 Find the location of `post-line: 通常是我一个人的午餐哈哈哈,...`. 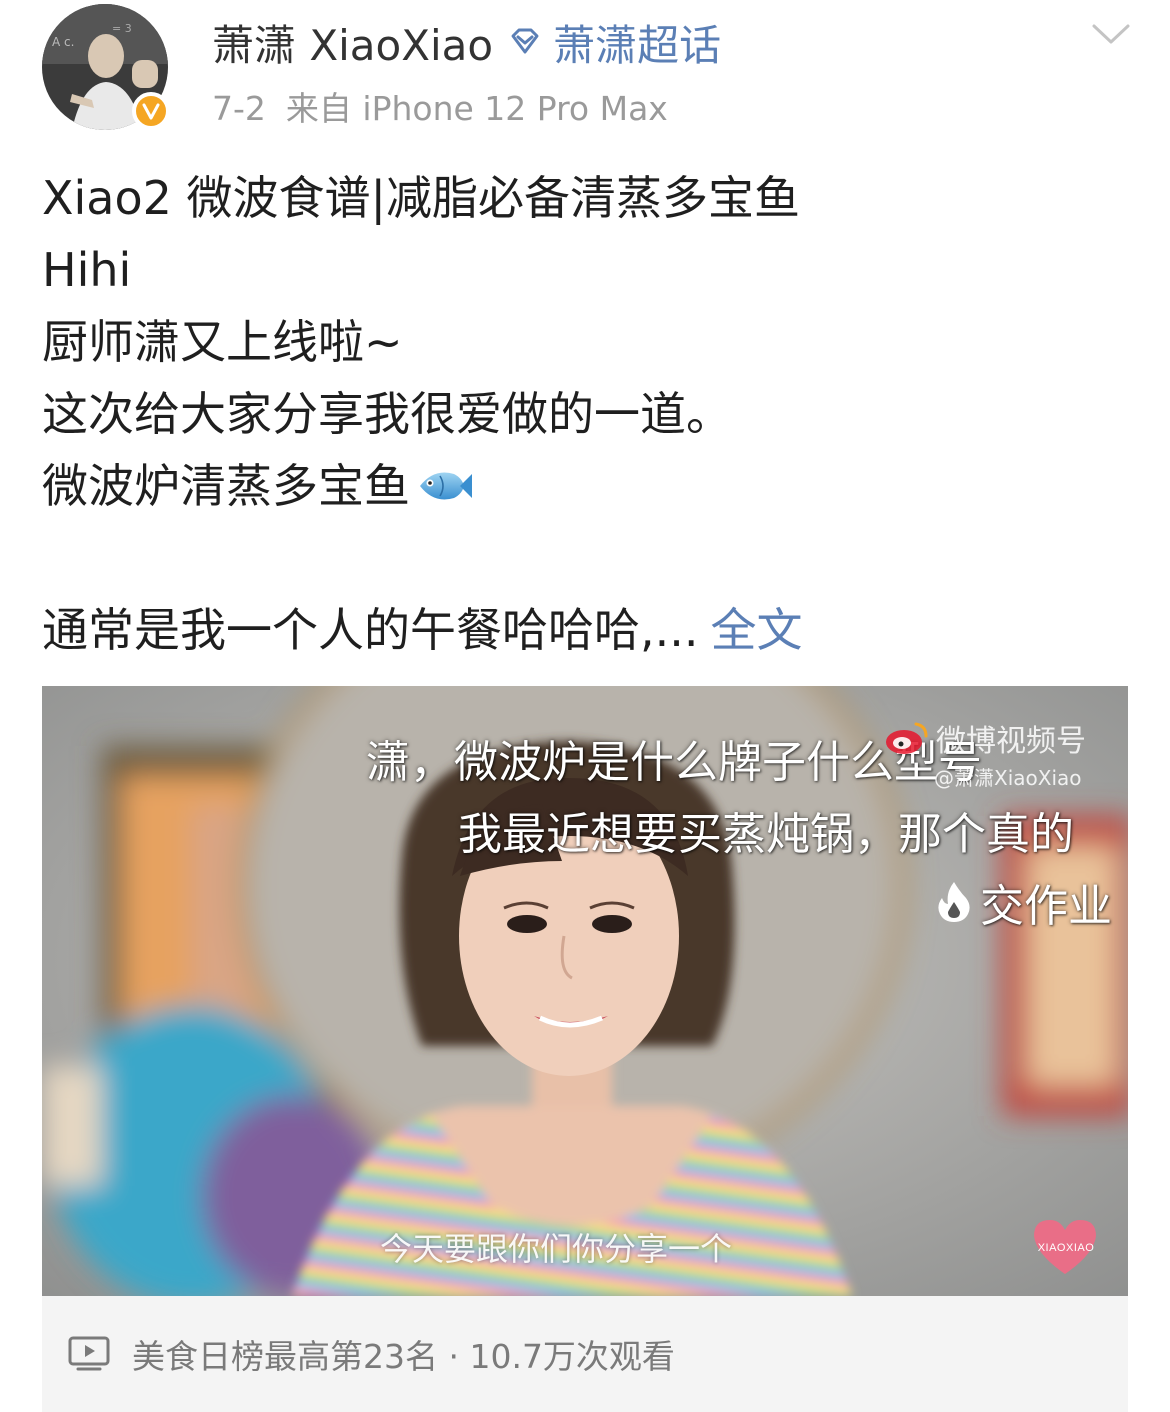

post-line: 通常是我一个人的午餐哈哈哈,... is located at coordinates (370, 630).